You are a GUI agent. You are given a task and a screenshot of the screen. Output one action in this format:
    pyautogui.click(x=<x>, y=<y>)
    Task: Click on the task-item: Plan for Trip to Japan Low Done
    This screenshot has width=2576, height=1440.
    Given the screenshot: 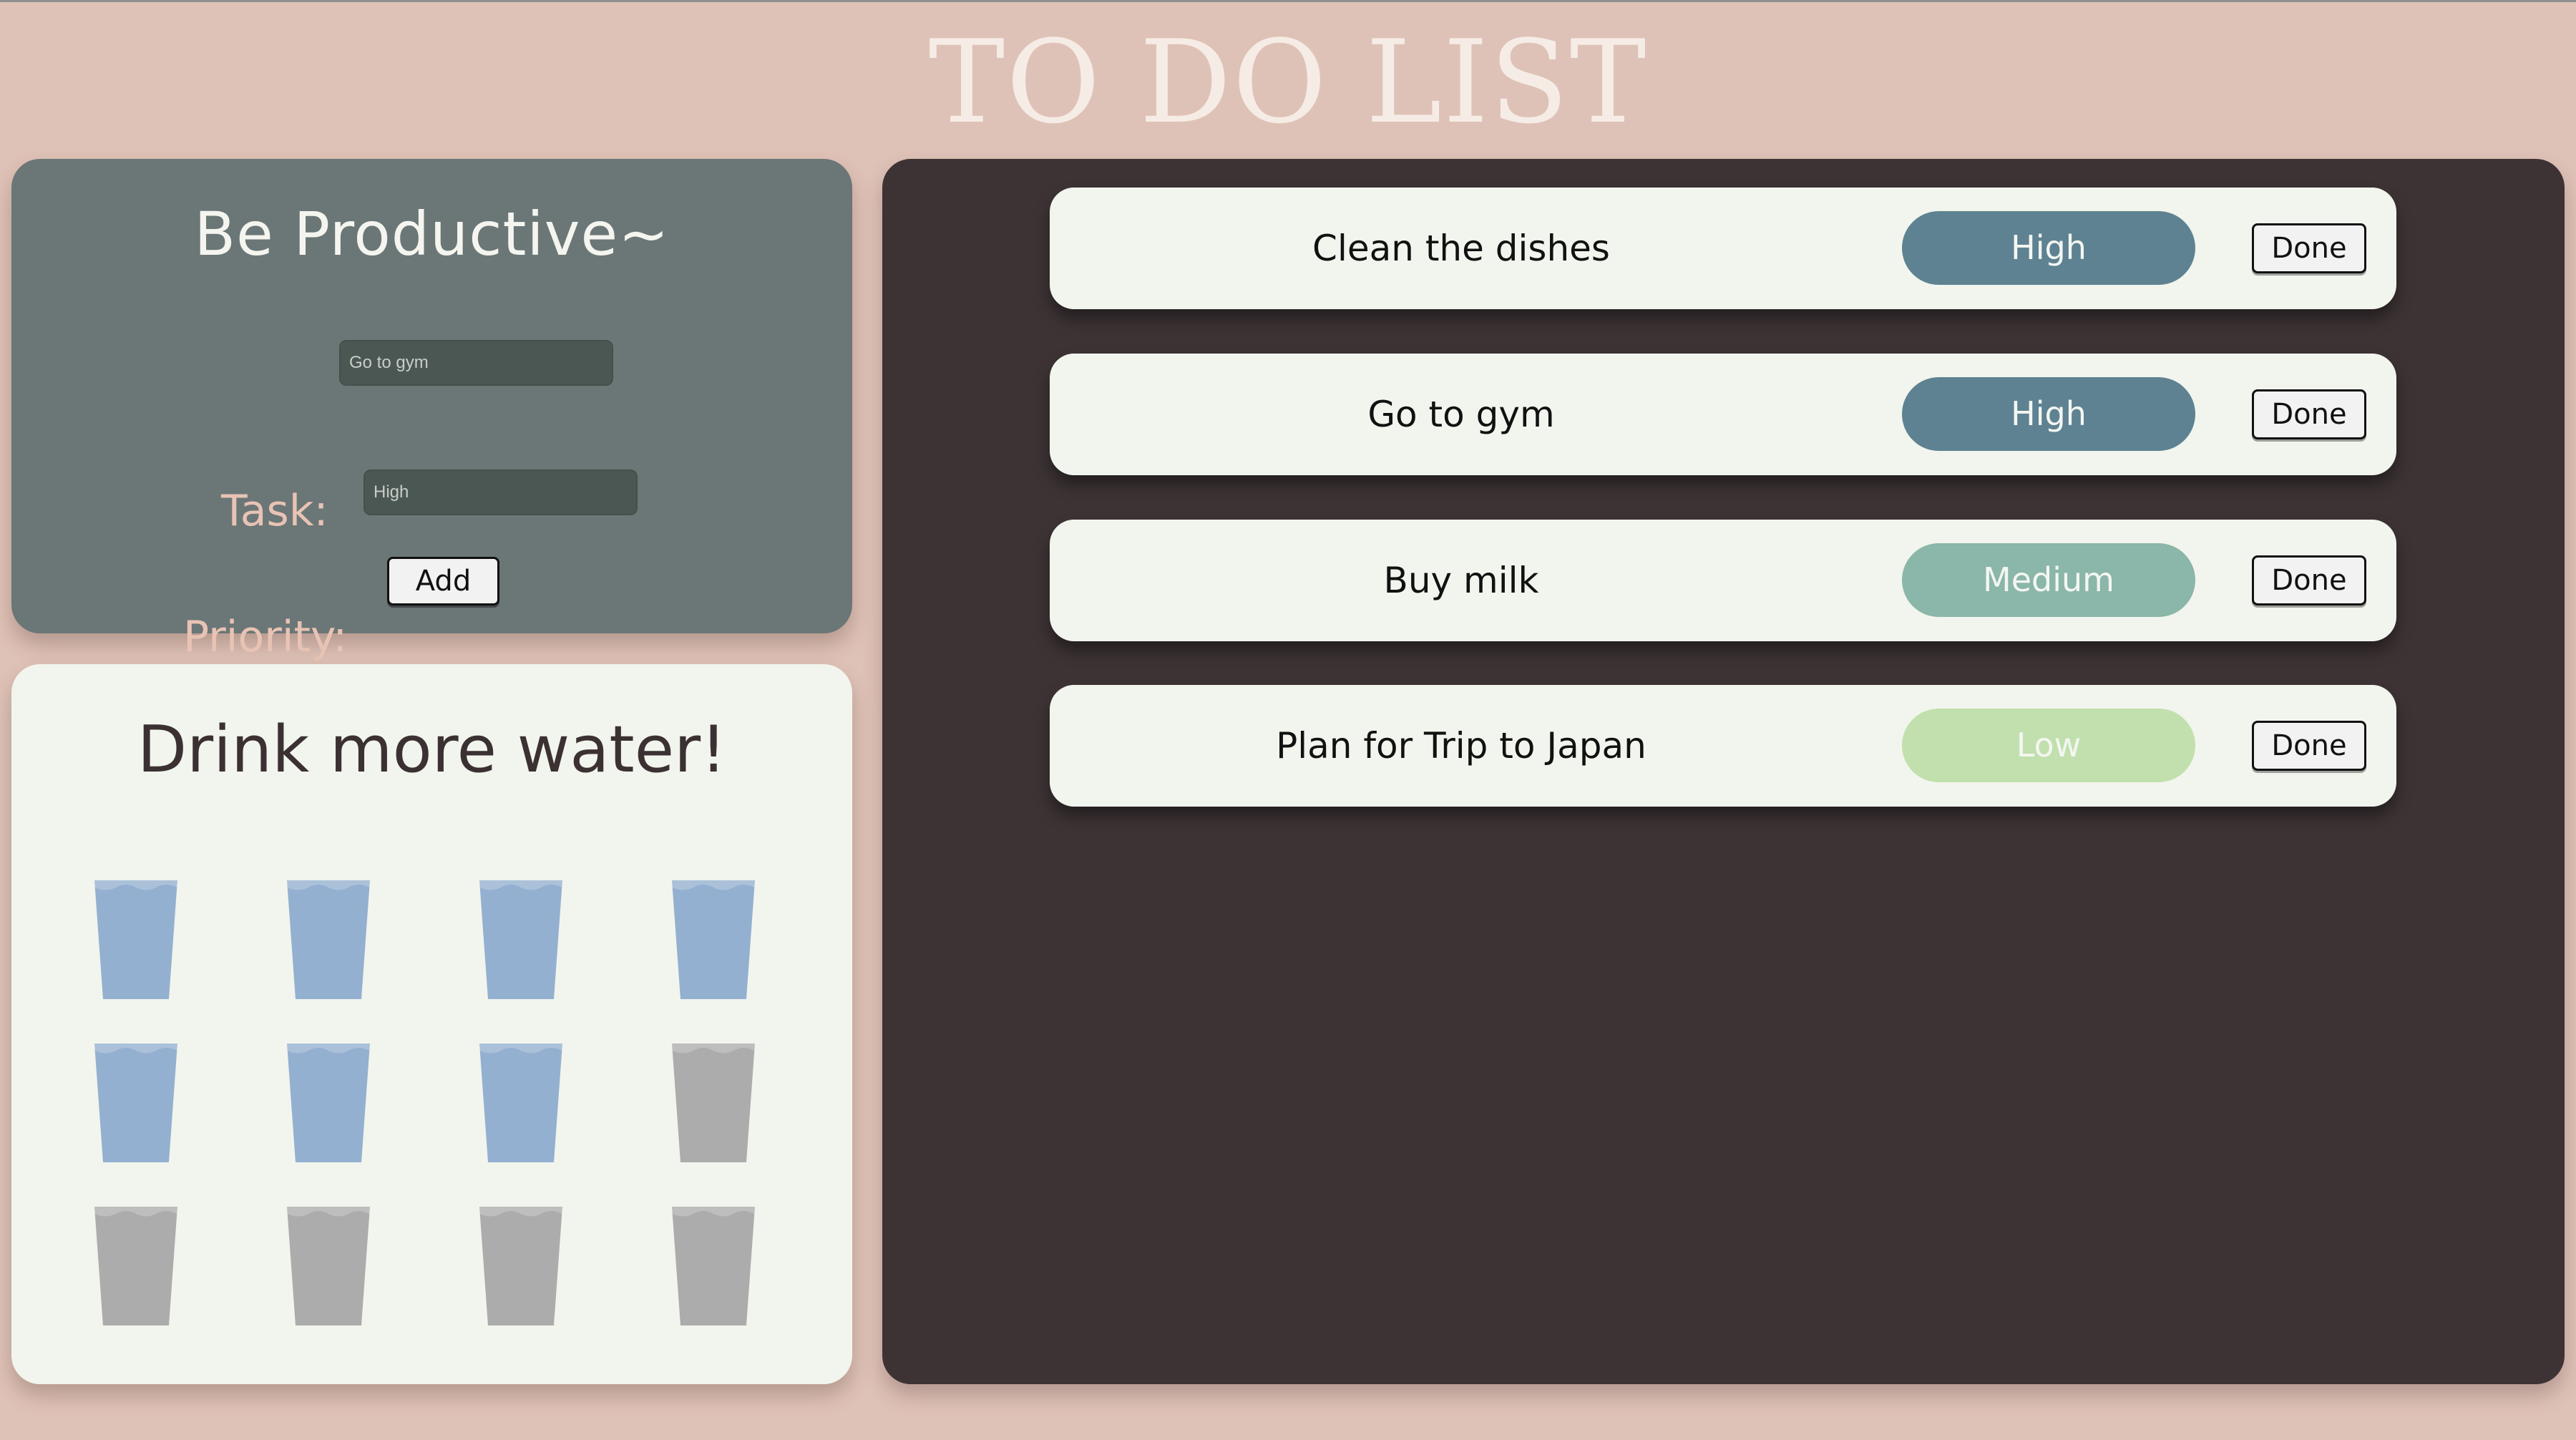 What is the action you would take?
    pyautogui.click(x=1723, y=746)
    